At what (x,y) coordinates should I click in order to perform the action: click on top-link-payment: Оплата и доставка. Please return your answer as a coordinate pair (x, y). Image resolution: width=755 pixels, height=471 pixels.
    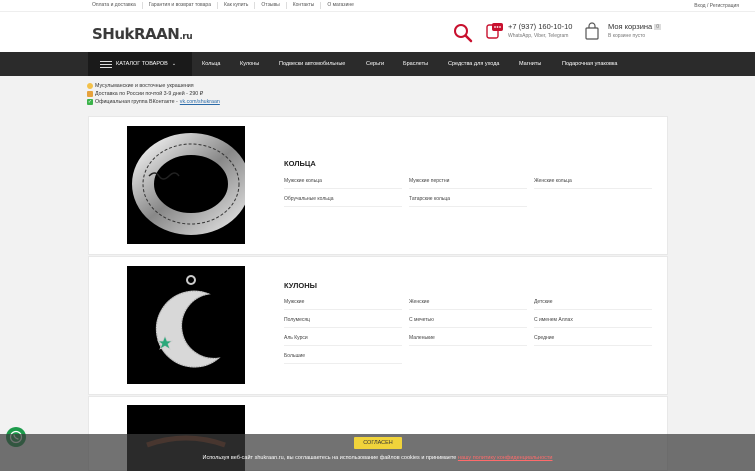
    Looking at the image, I should click on (116, 5).